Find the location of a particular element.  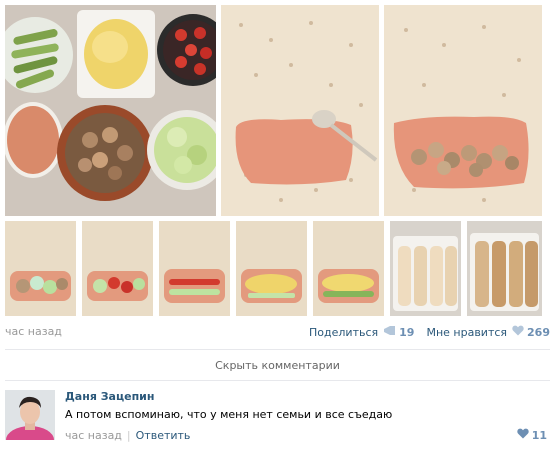

comment-like-count: 11 is located at coordinates (539, 435).